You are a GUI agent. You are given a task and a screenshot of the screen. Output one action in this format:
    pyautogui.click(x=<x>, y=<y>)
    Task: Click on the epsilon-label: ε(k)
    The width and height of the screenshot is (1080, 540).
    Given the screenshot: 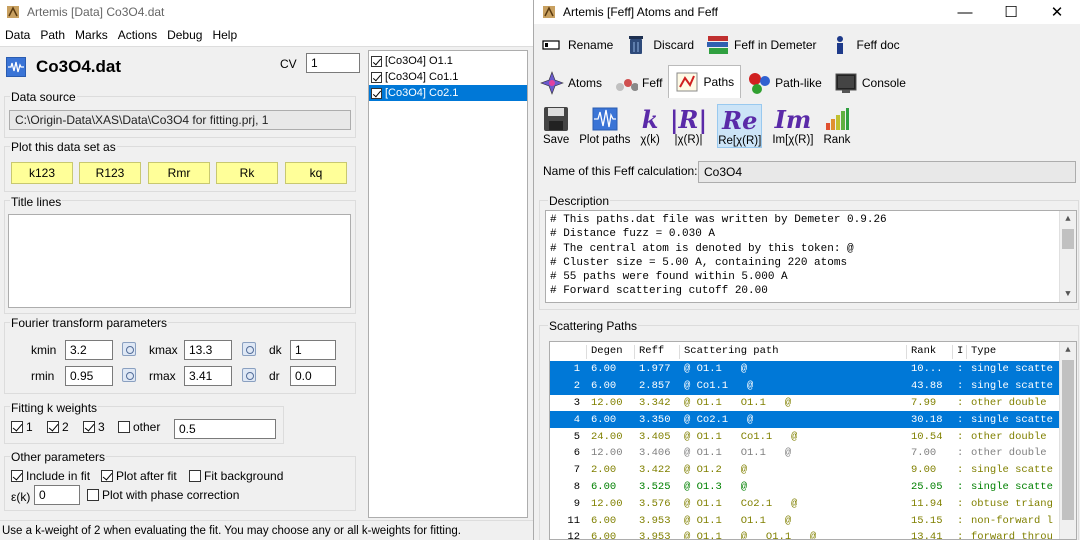 What is the action you would take?
    pyautogui.click(x=21, y=497)
    